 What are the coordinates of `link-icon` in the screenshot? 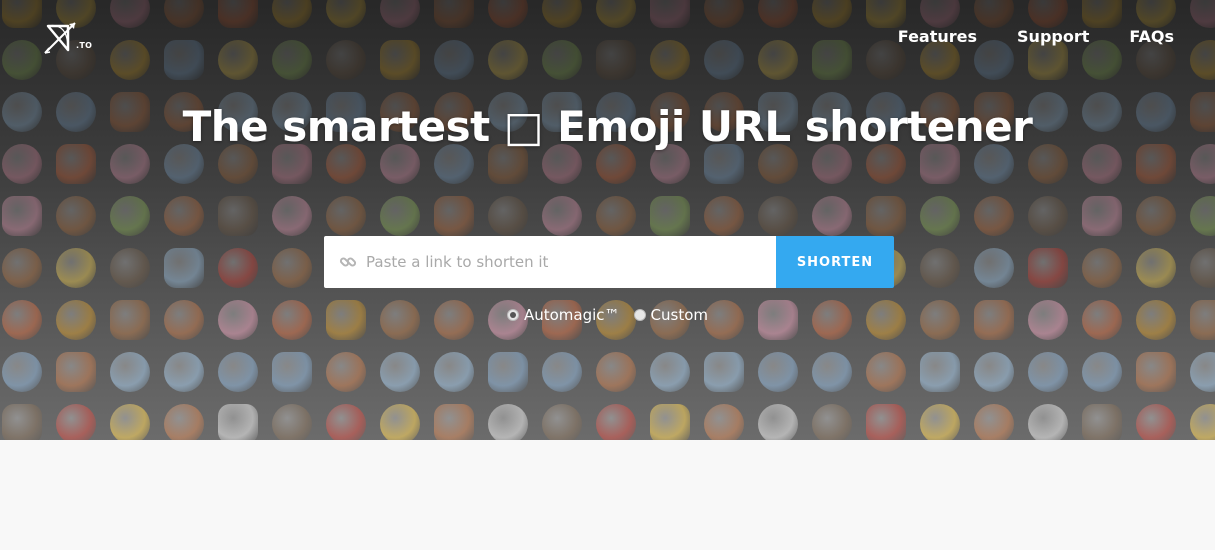 It's located at (348, 262).